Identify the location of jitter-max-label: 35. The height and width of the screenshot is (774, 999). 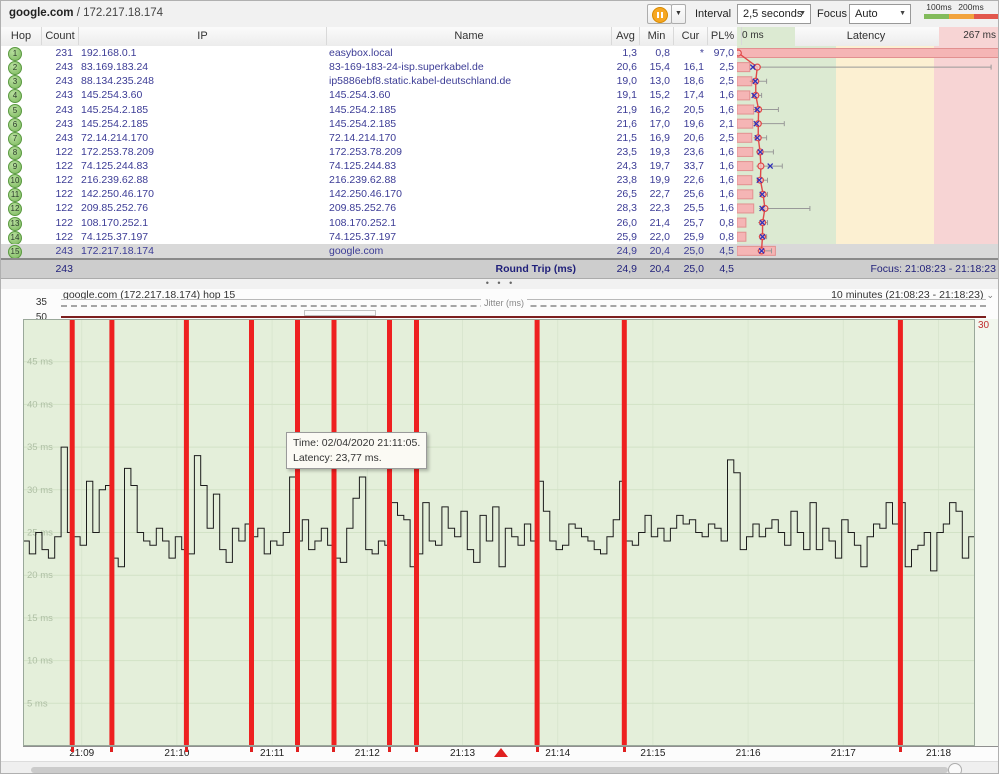
(41, 302).